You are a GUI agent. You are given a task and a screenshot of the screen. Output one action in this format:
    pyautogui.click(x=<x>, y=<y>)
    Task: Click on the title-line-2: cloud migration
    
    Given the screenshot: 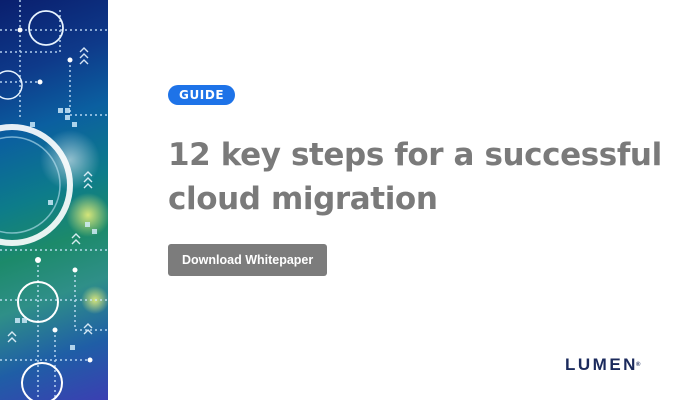 What is the action you would take?
    pyautogui.click(x=303, y=199)
    